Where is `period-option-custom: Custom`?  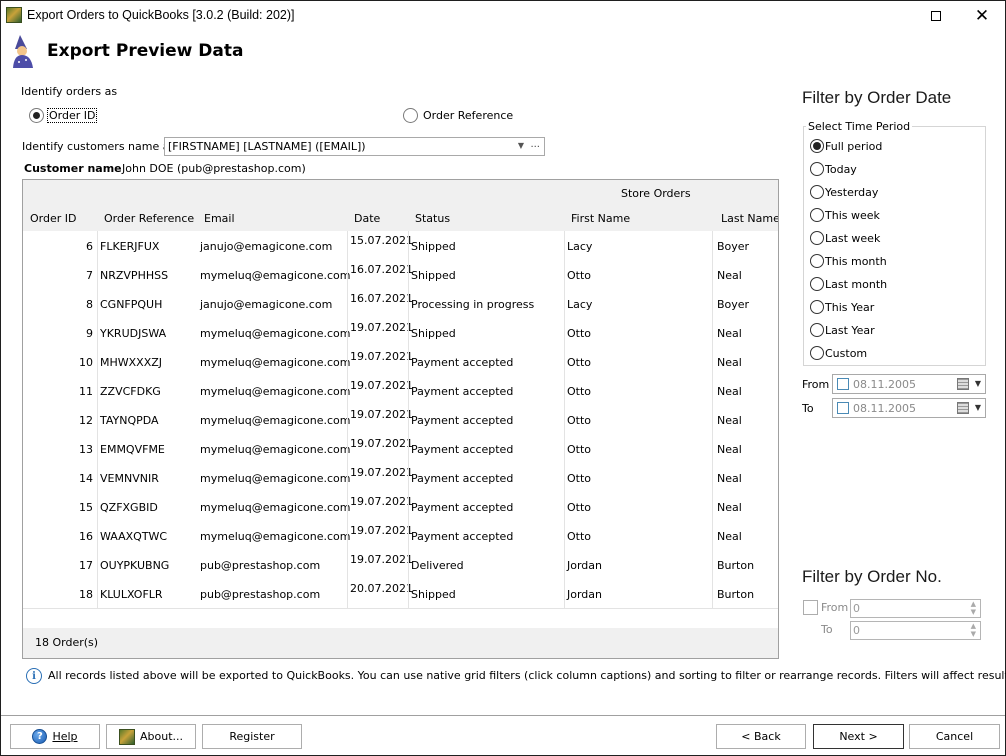 period-option-custom: Custom is located at coordinates (838, 354).